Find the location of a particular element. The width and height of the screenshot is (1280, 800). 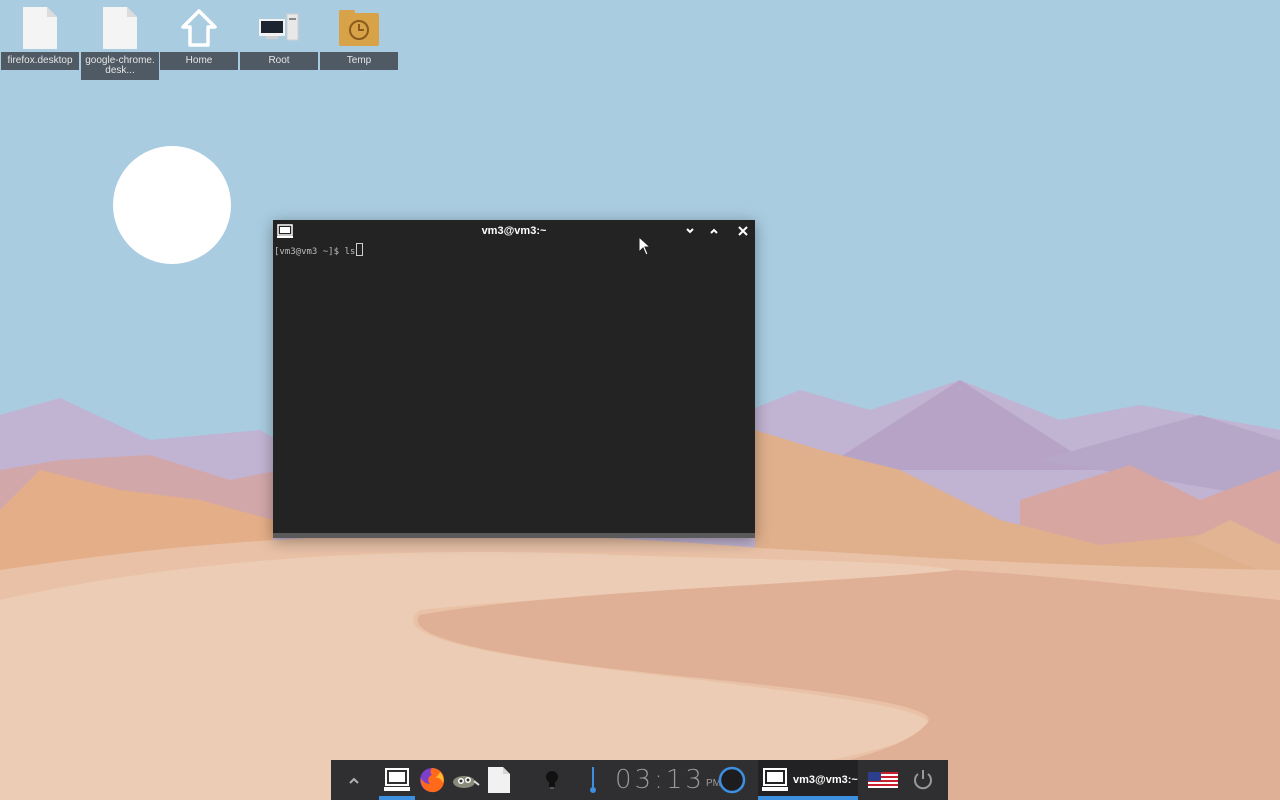

us-flag-icon is located at coordinates (883, 780).